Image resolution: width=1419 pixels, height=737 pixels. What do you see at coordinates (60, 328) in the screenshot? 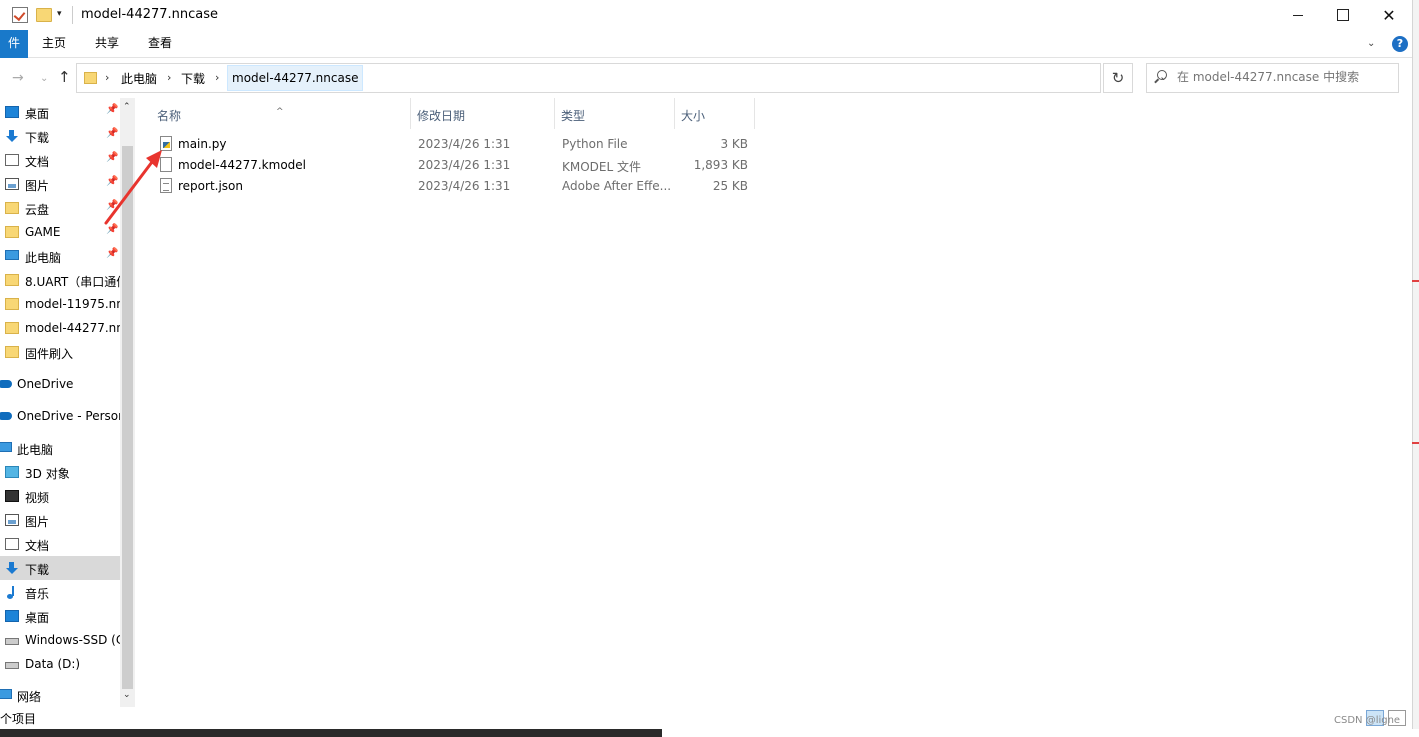
I see `sidebar-item-model-44277: model-44277.nncase` at bounding box center [60, 328].